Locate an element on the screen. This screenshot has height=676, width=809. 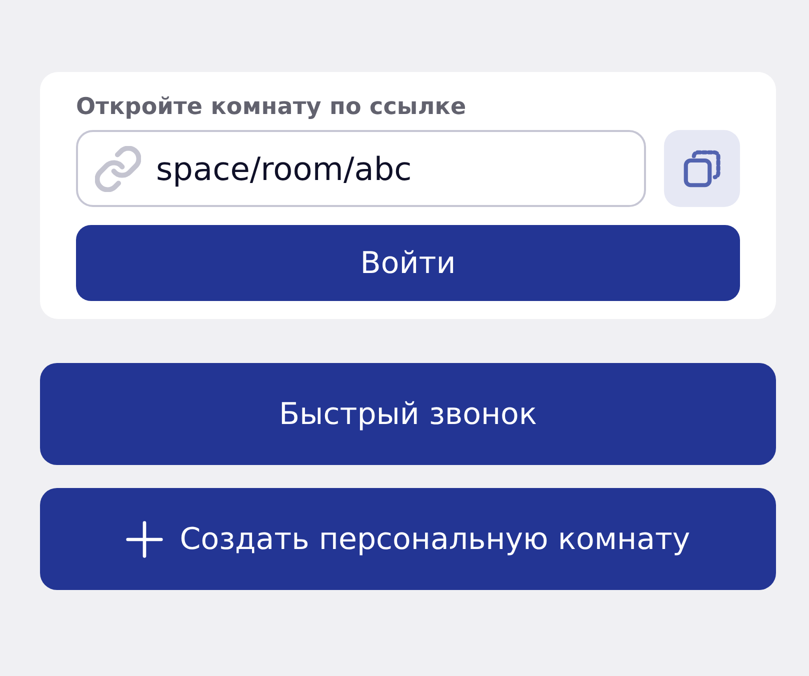
copy-icon is located at coordinates (702, 169).